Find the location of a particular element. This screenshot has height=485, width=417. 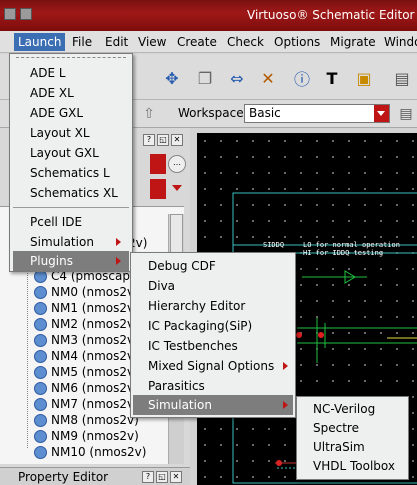

menu-options: Options is located at coordinates (297, 42).